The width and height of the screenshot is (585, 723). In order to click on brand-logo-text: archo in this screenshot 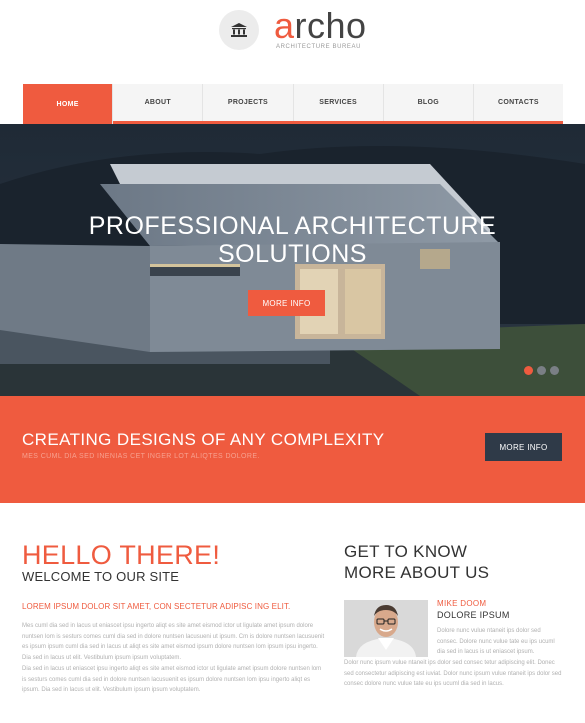, I will do `click(320, 26)`.